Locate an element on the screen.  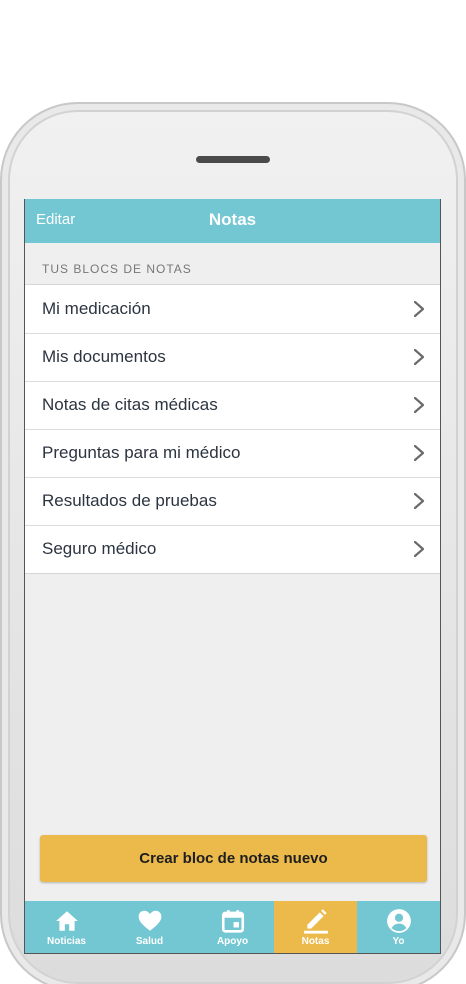
page-title: Notas is located at coordinates (232, 219).